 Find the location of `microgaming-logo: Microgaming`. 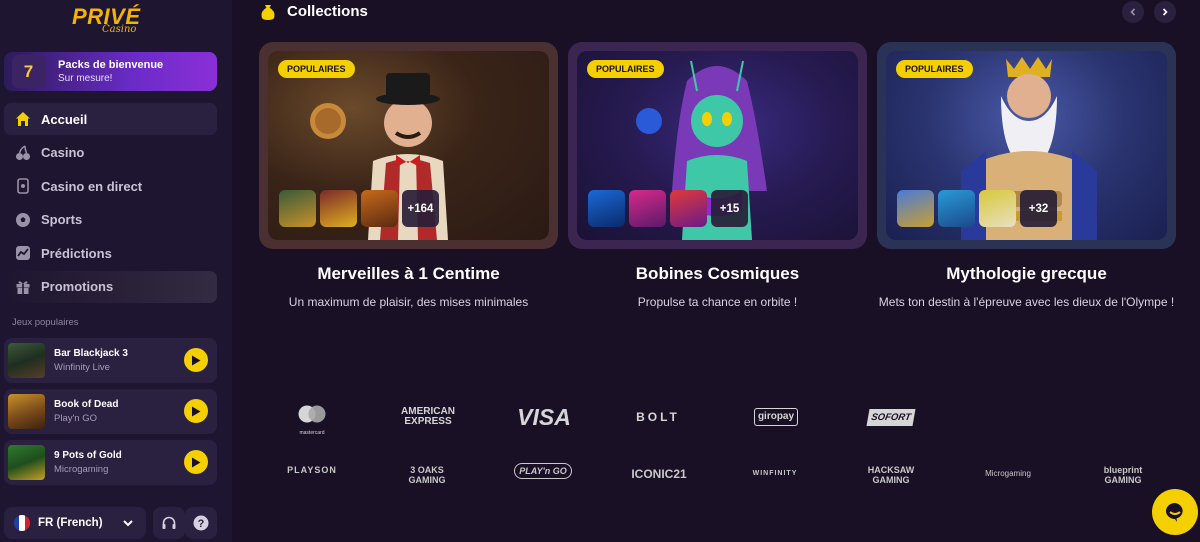

microgaming-logo: Microgaming is located at coordinates (1008, 473).